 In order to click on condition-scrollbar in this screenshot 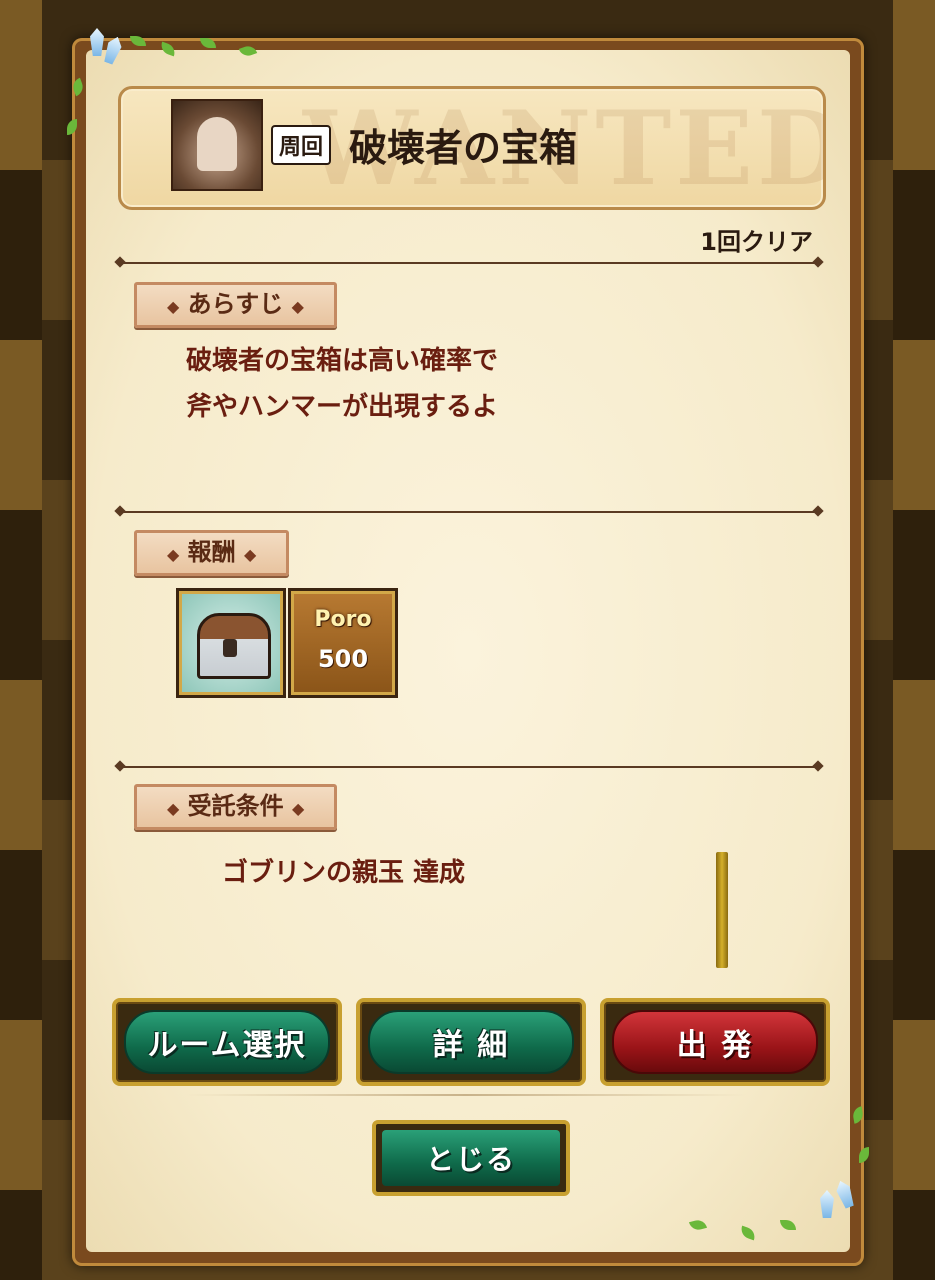, I will do `click(722, 910)`.